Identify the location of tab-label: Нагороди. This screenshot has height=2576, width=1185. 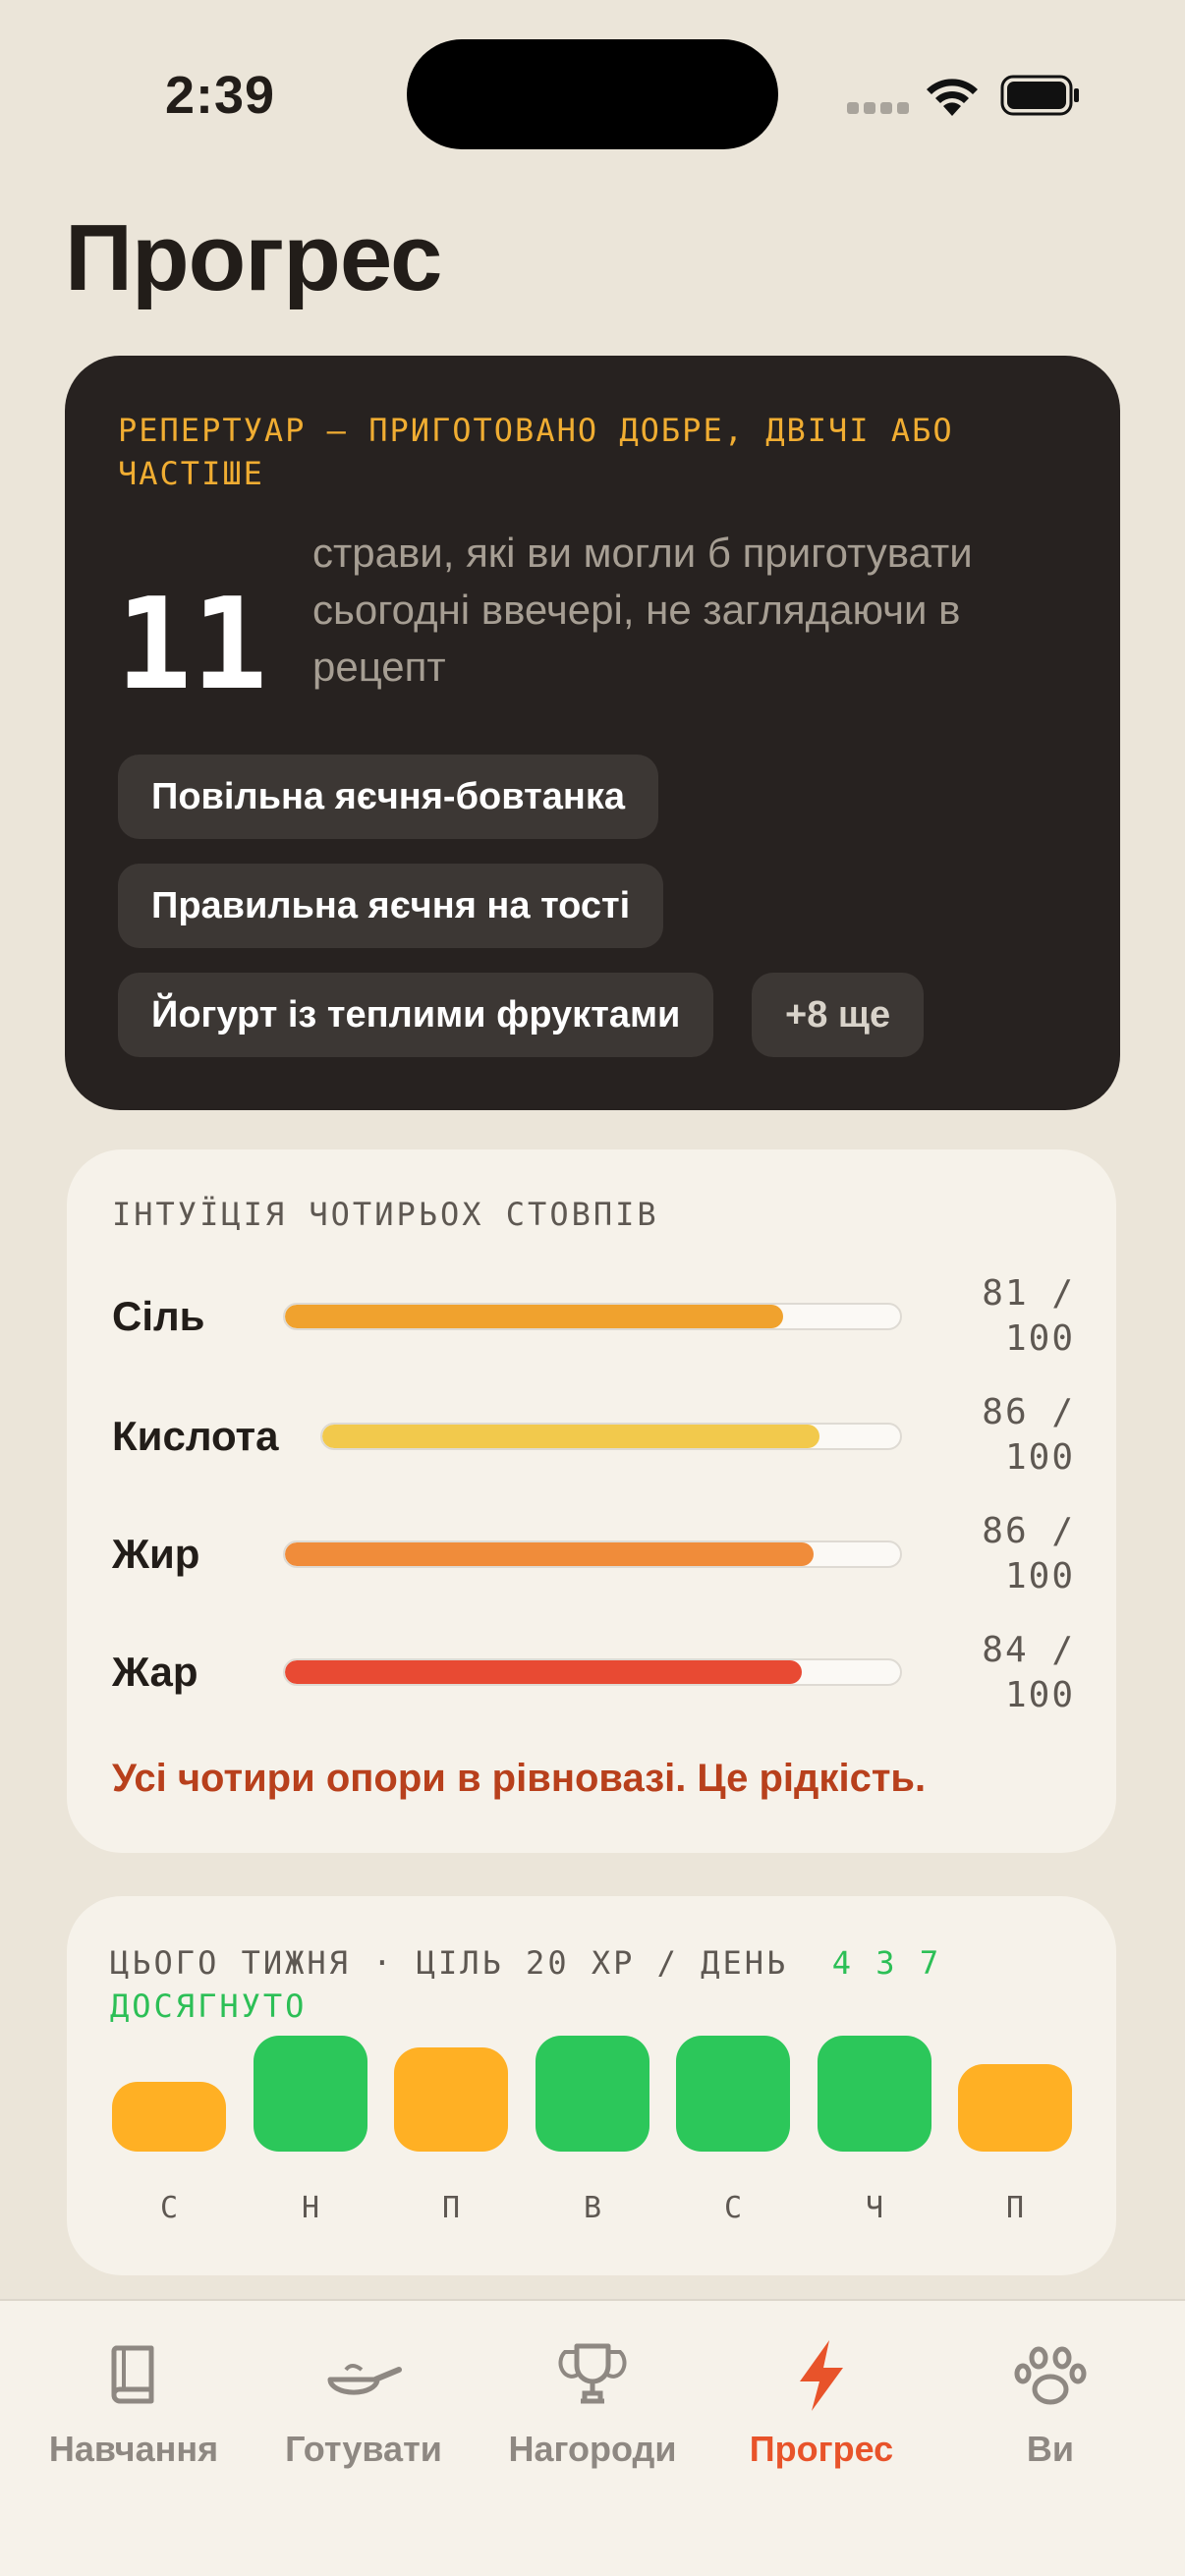
(592, 2449).